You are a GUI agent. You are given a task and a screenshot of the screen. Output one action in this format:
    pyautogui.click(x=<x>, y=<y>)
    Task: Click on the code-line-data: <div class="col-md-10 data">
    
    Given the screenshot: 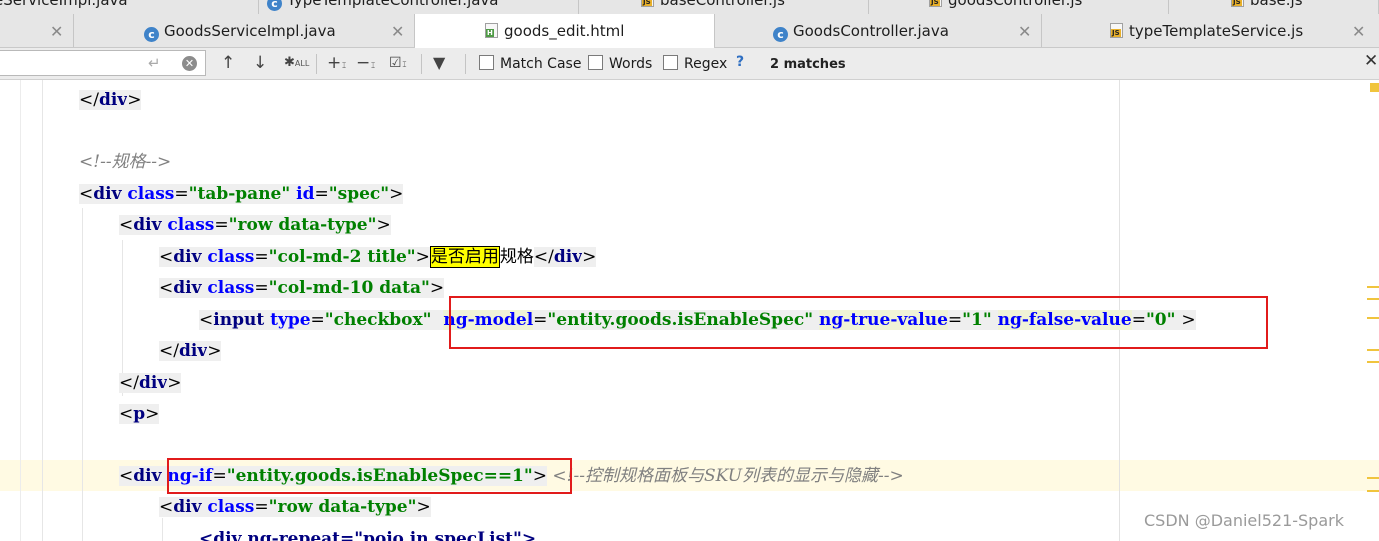 What is the action you would take?
    pyautogui.click(x=302, y=288)
    